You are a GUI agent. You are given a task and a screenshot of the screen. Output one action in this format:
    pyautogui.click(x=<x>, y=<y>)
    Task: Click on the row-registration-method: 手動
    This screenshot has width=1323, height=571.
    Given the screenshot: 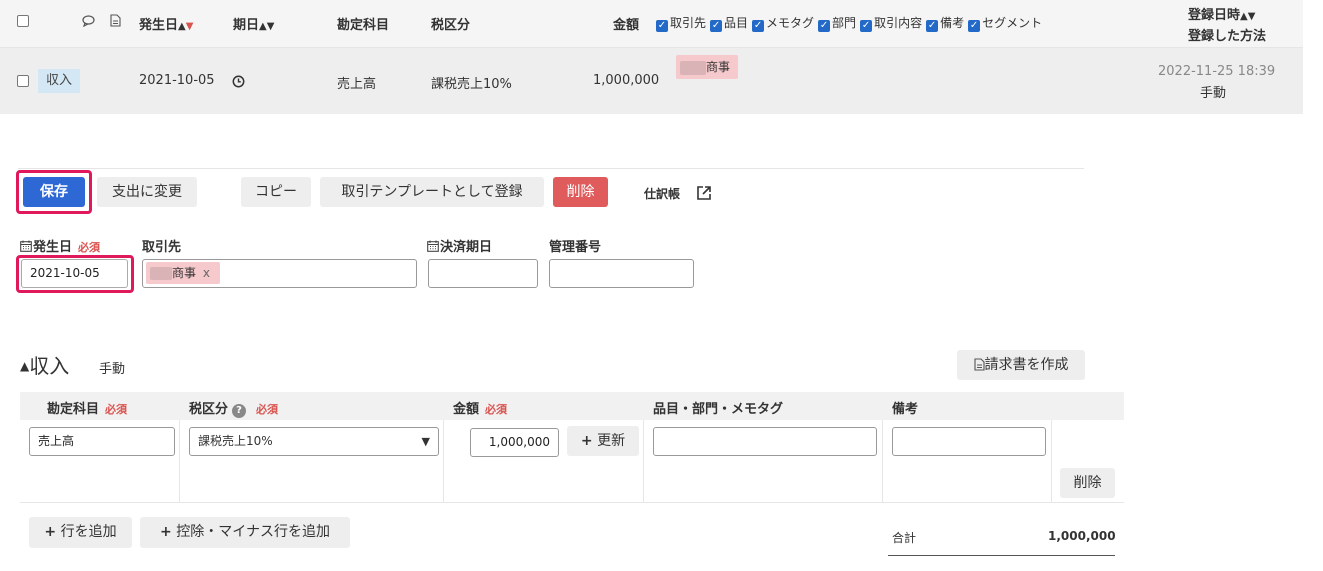 What is the action you would take?
    pyautogui.click(x=1213, y=93)
    